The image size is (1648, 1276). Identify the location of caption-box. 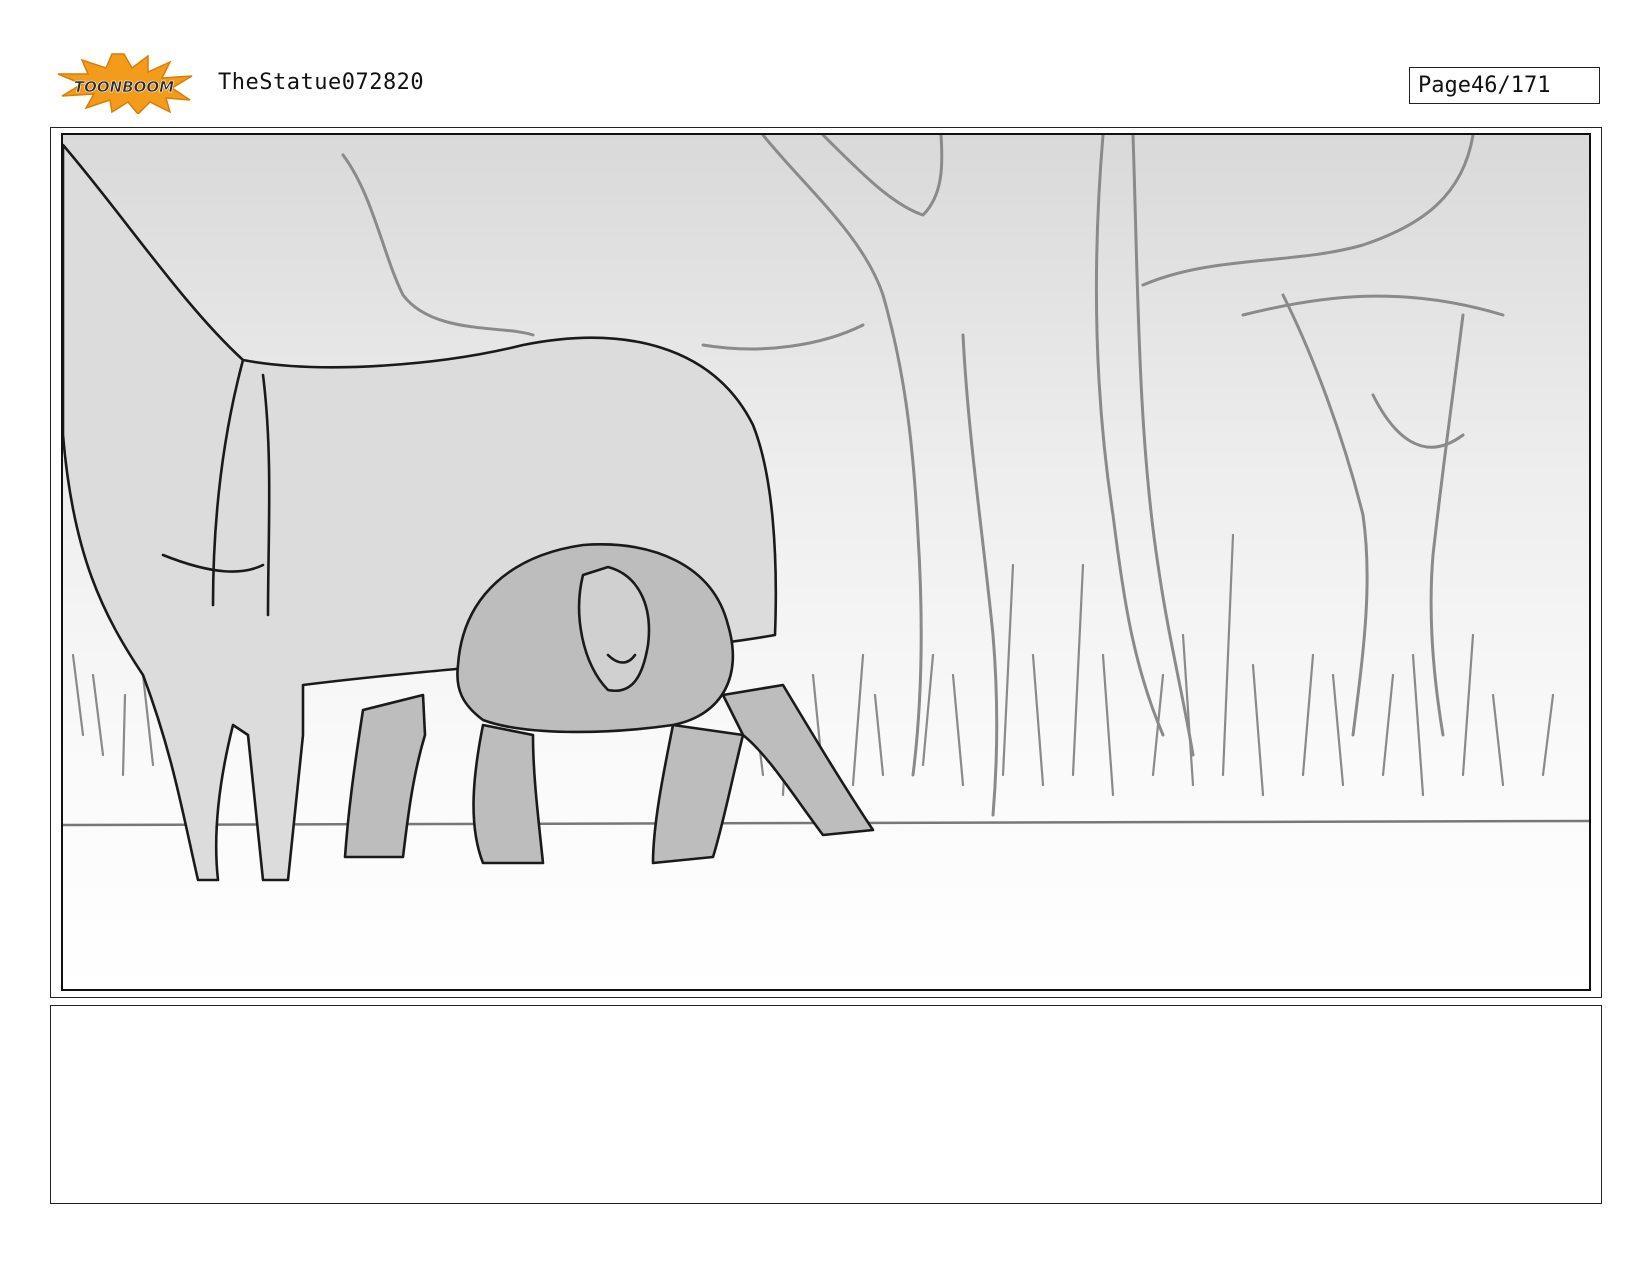
(826, 1104).